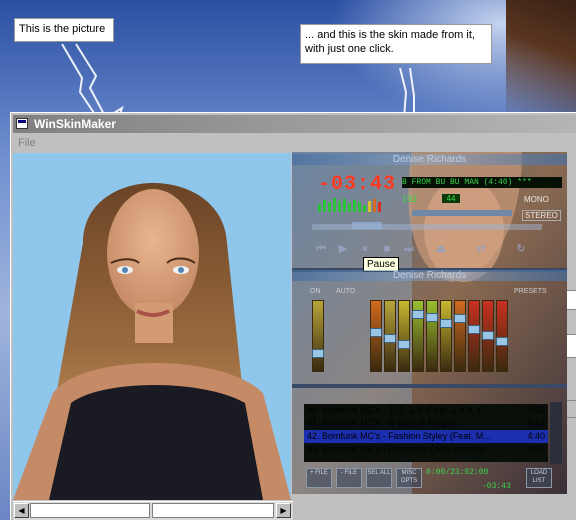  Describe the element at coordinates (22, 123) in the screenshot. I see `window-icon` at that location.